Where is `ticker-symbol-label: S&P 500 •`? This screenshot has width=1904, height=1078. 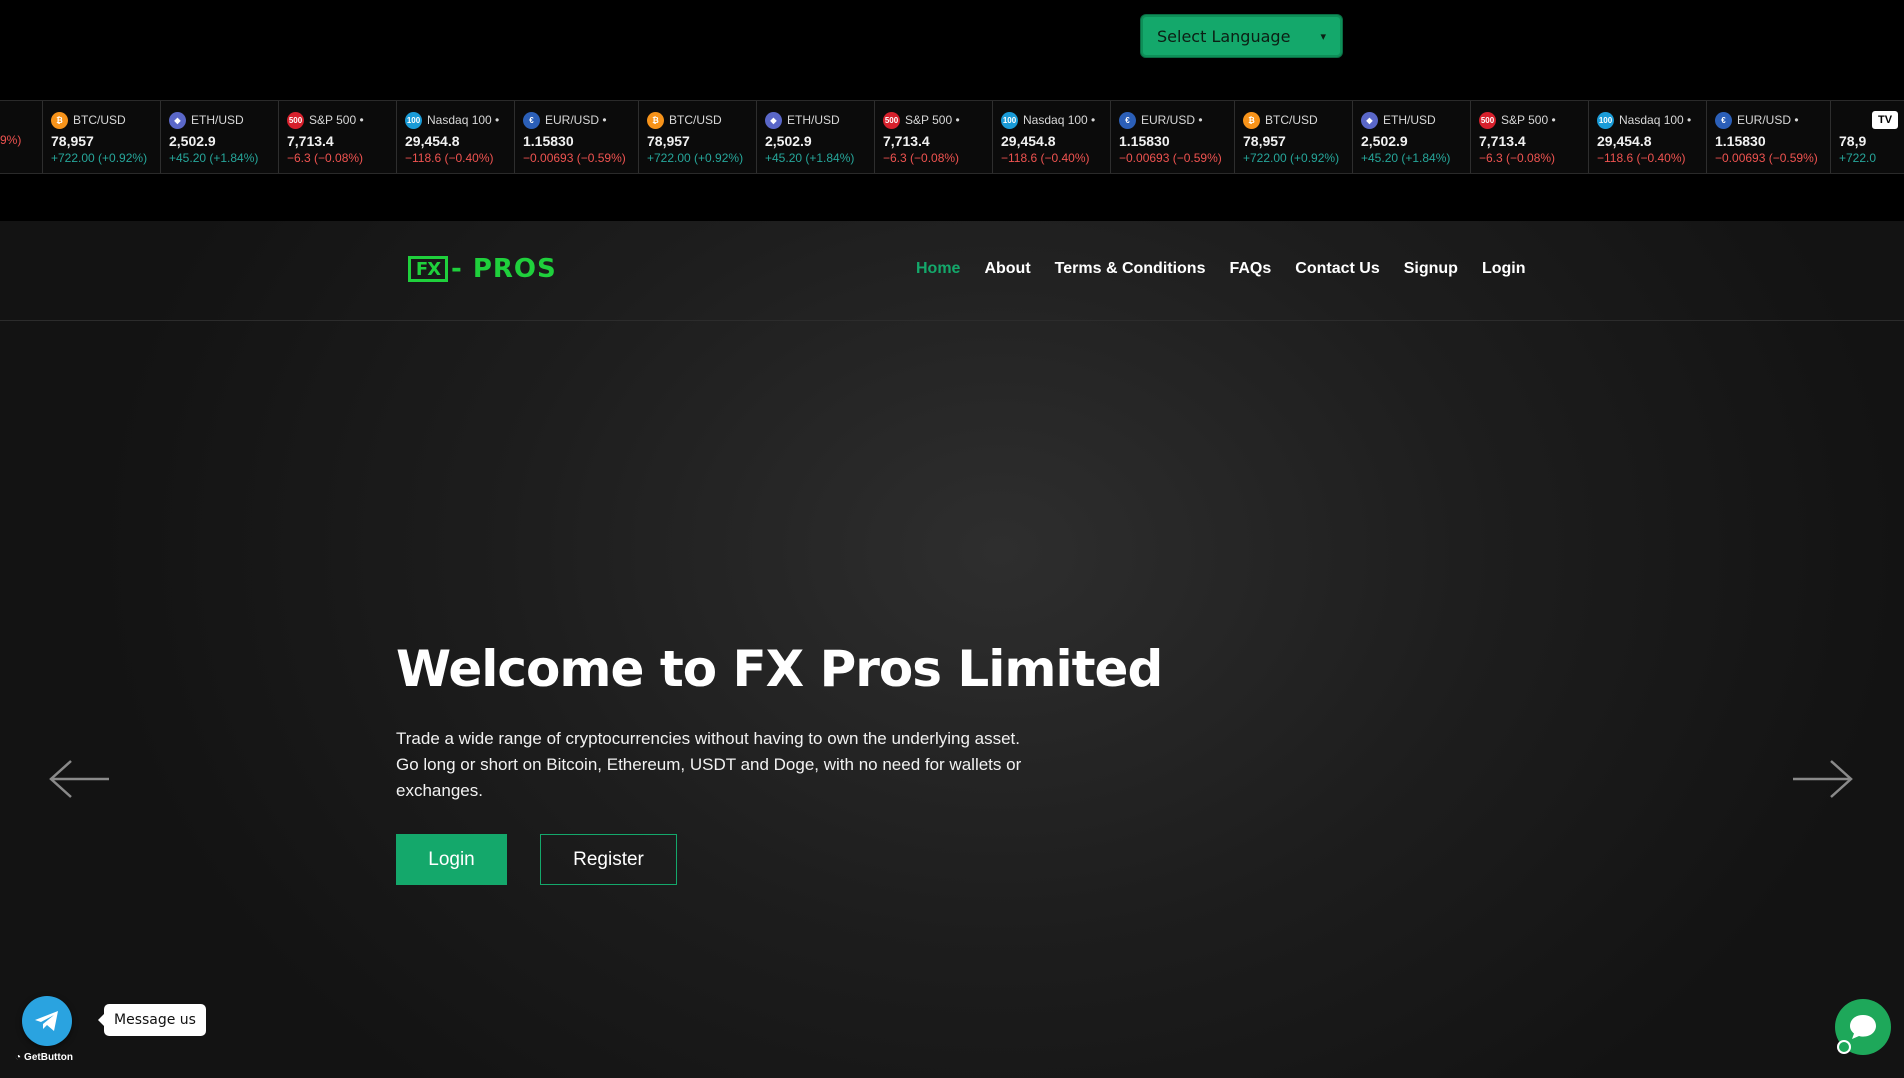
ticker-symbol-label: S&P 500 • is located at coordinates (932, 120).